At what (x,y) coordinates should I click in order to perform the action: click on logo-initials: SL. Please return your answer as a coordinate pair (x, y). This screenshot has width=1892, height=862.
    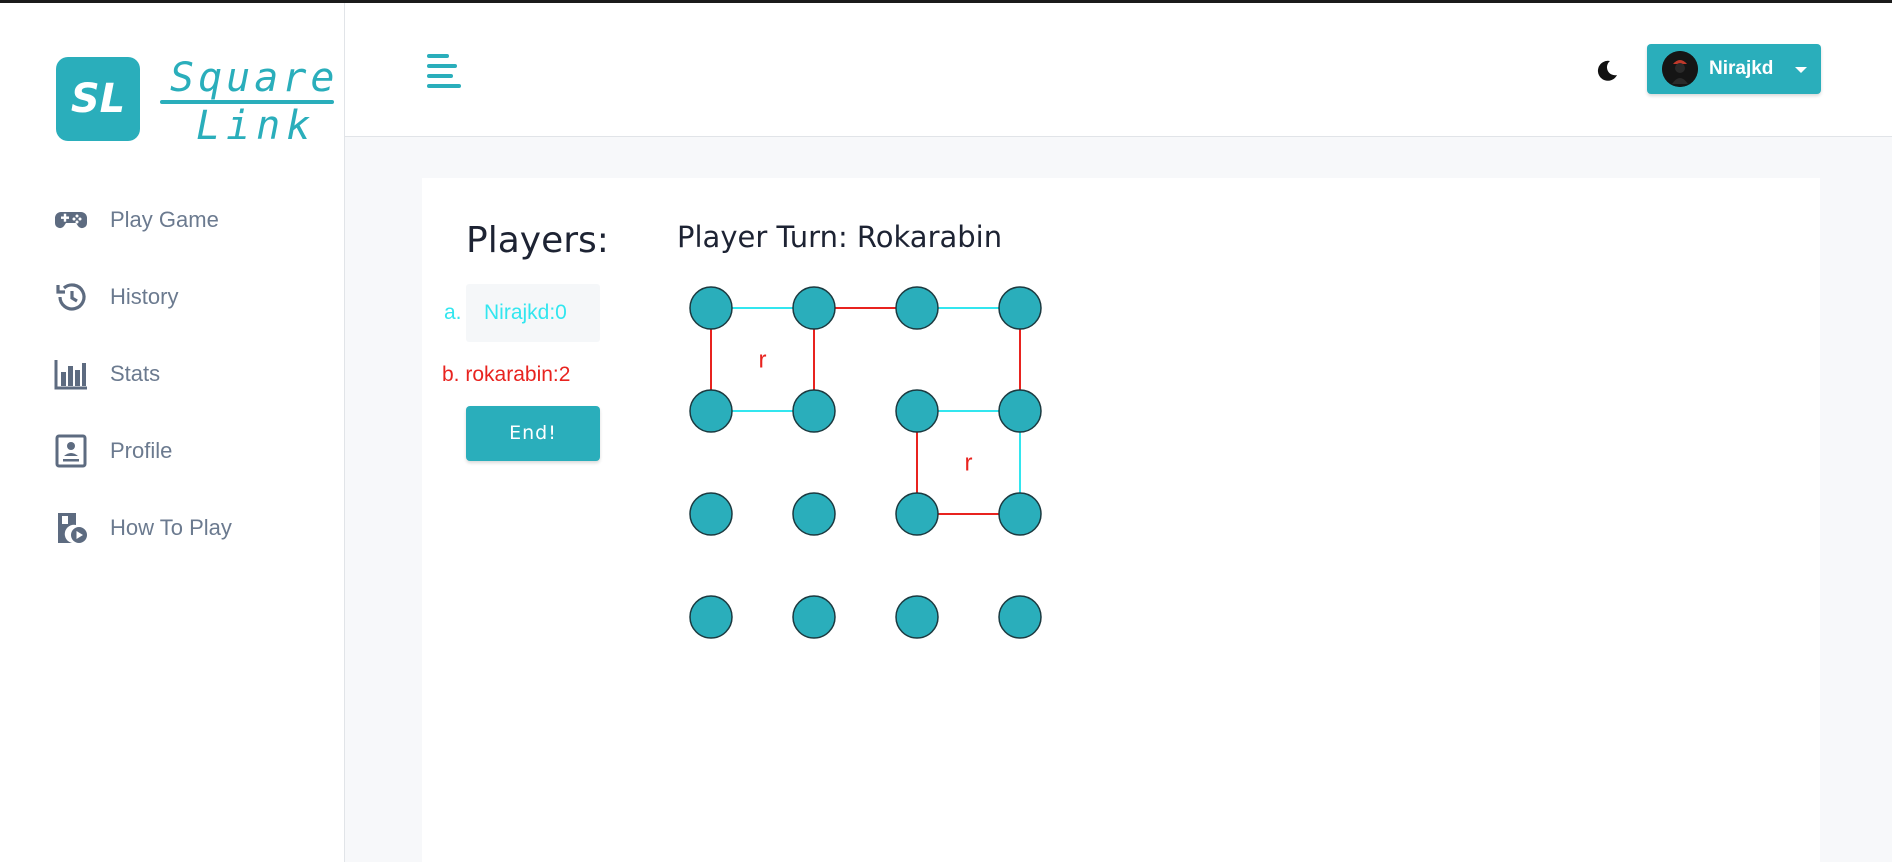
    Looking at the image, I should click on (98, 99).